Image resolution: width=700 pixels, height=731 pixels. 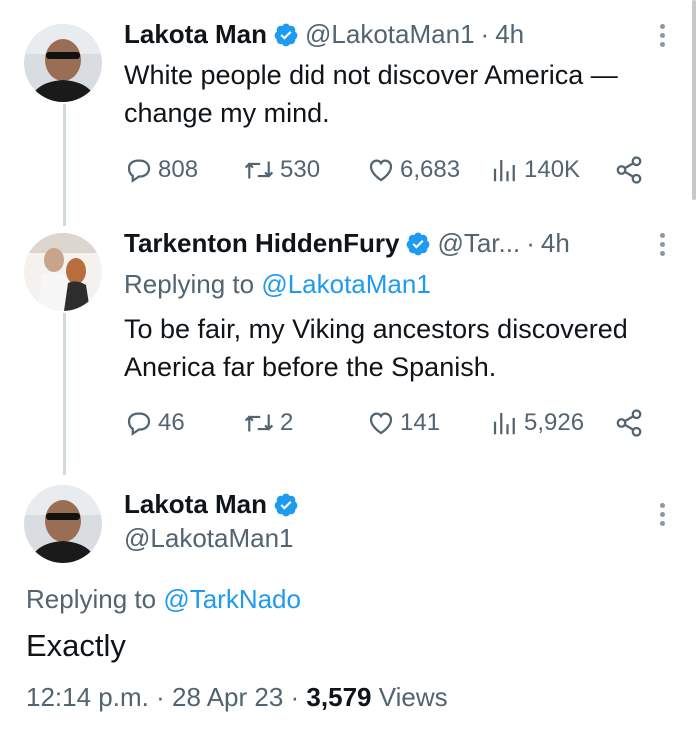 I want to click on views-button: 140K, so click(x=552, y=170).